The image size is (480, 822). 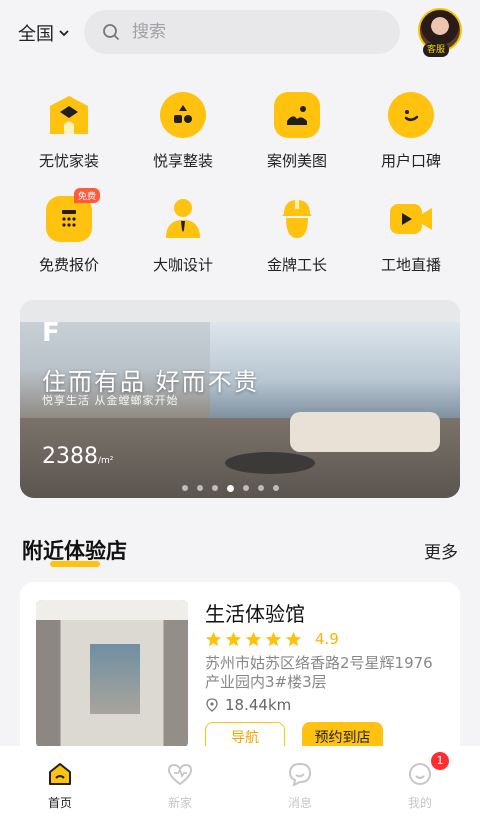 What do you see at coordinates (111, 32) in the screenshot?
I see `search-icon` at bounding box center [111, 32].